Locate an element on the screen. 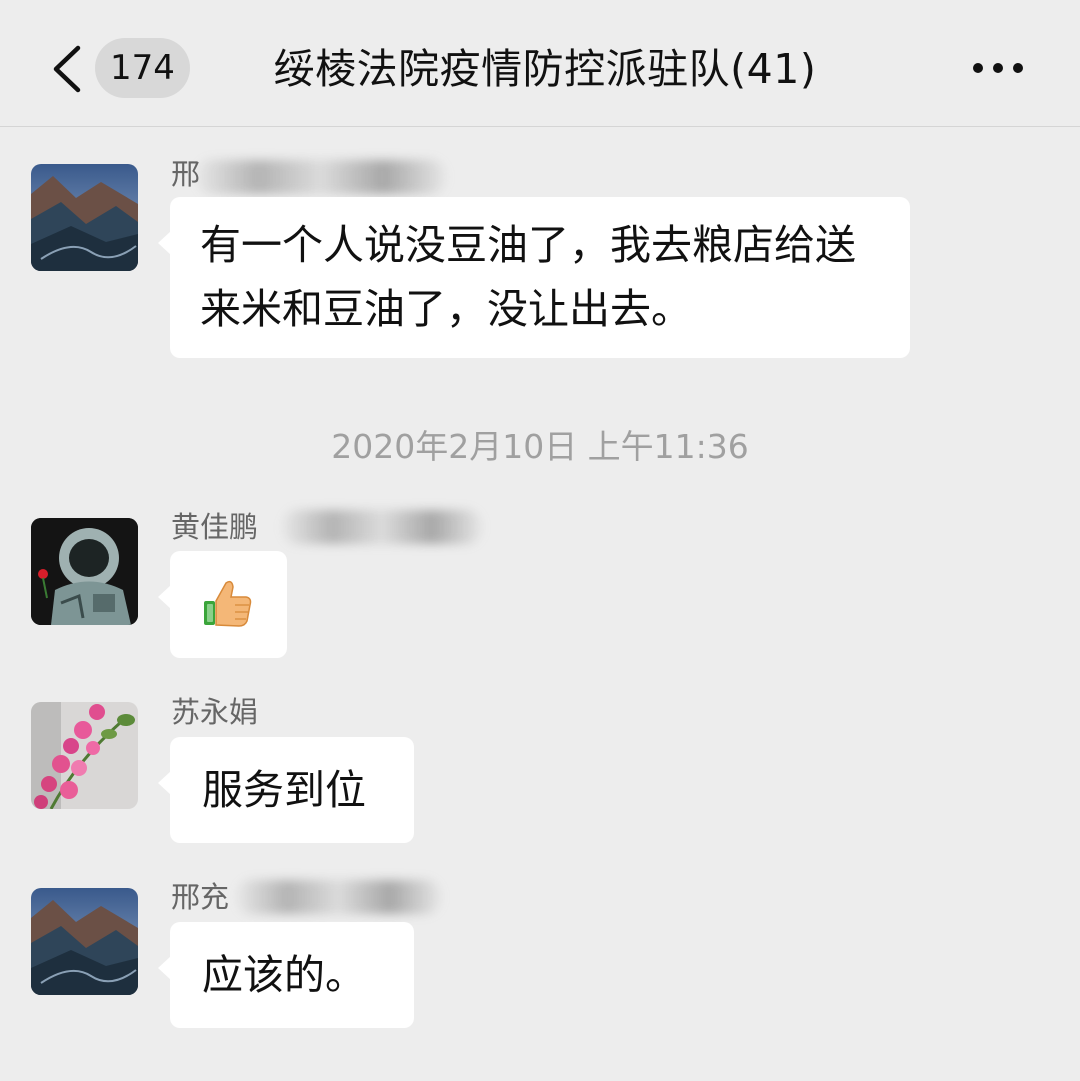  chevron-left-icon is located at coordinates (67, 69).